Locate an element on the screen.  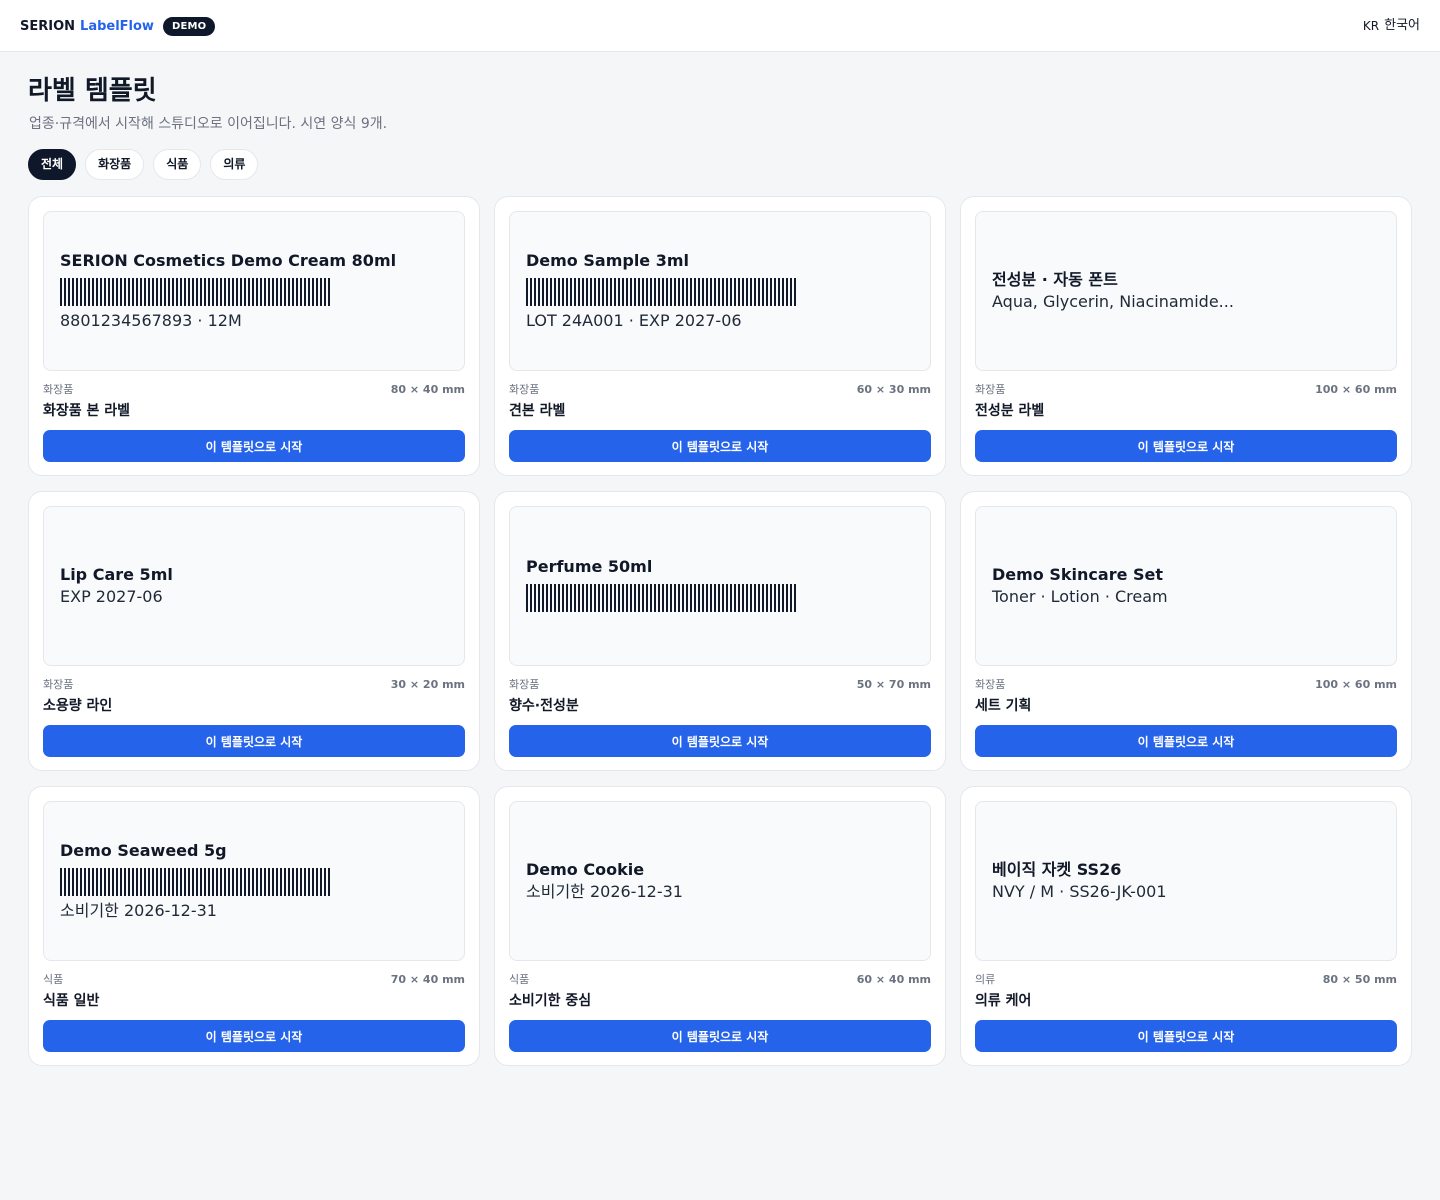
language-switcher: KR 한국어 is located at coordinates (1391, 26).